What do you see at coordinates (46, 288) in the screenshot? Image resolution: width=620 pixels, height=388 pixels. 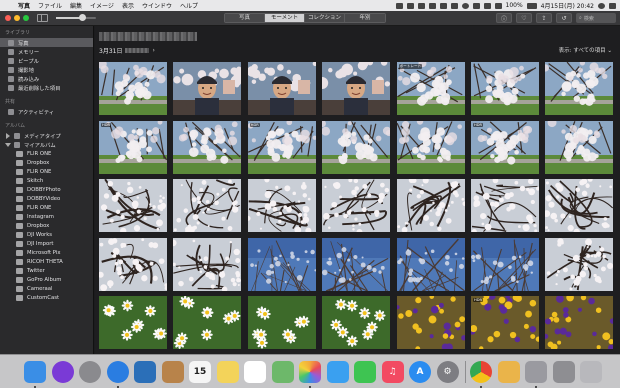 I see `sidebar-album-item: Cameraal` at bounding box center [46, 288].